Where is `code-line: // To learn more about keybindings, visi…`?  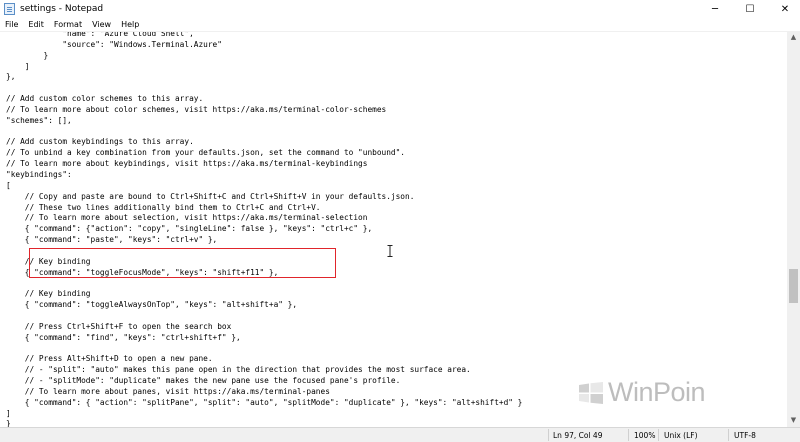
code-line: // To learn more about keybindings, visi… is located at coordinates (264, 164).